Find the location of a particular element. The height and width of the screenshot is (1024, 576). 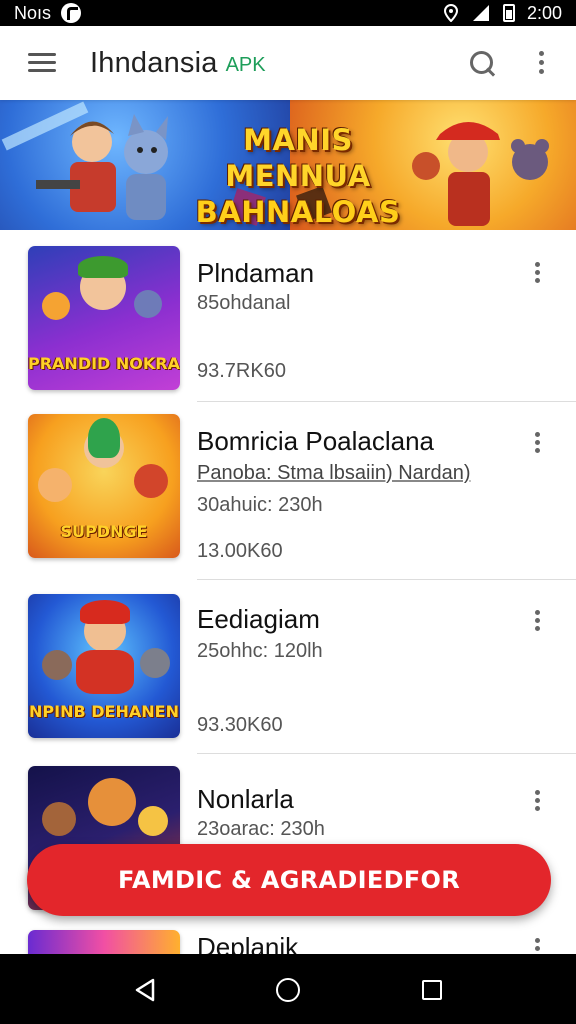

thumbnail-caption: PRANDID NOKRA is located at coordinates (104, 363).